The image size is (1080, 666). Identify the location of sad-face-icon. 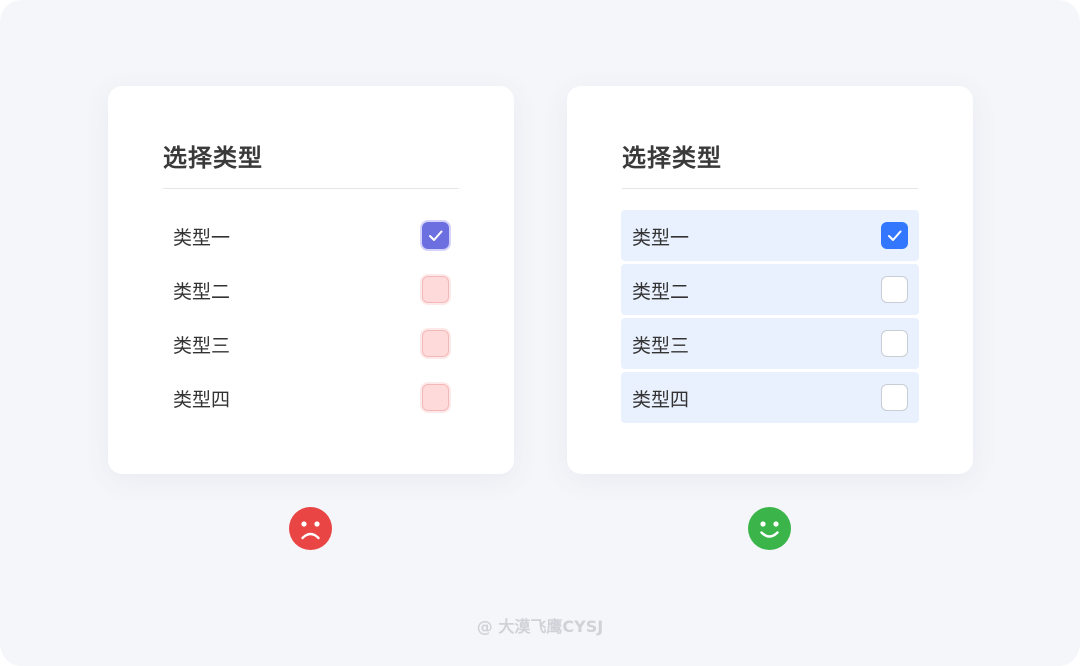
(310, 528).